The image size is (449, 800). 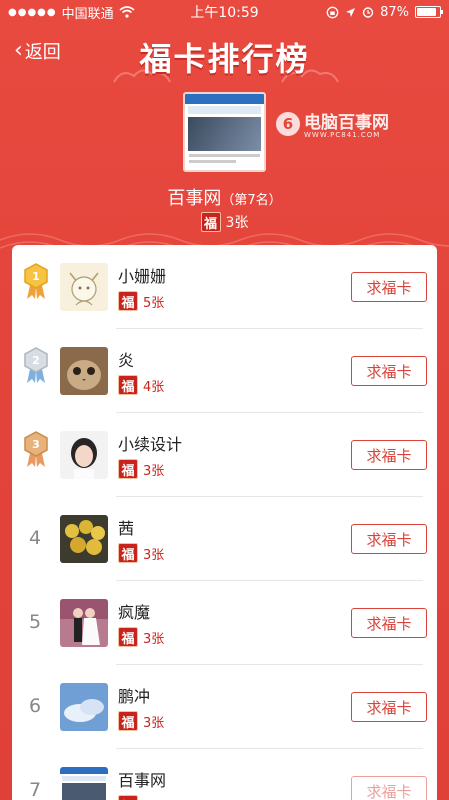 What do you see at coordinates (154, 387) in the screenshot?
I see `card-count-label: 4张` at bounding box center [154, 387].